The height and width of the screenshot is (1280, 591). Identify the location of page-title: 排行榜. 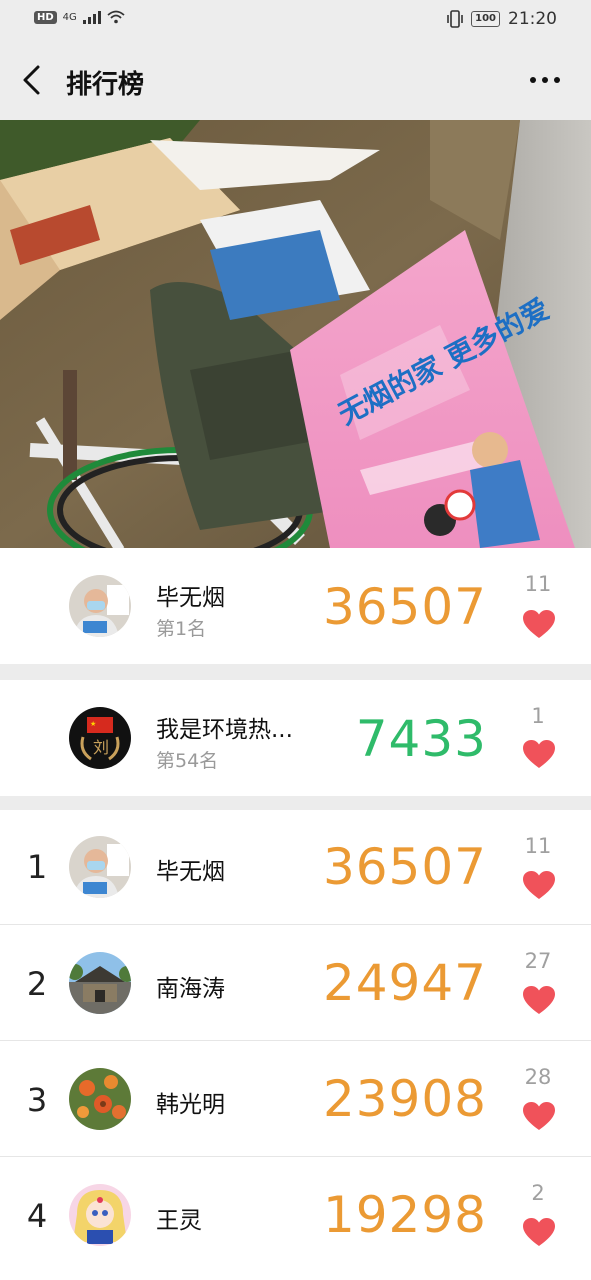
(105, 85).